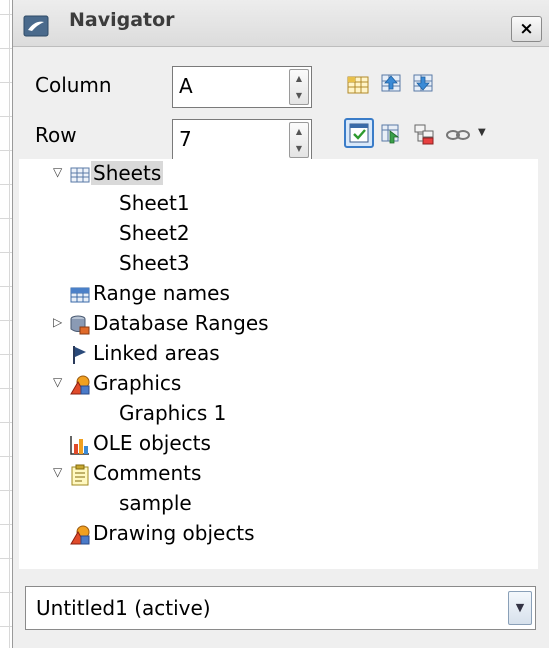 Image resolution: width=549 pixels, height=648 pixels. What do you see at coordinates (242, 87) in the screenshot?
I see `column-spinbox: A ▲ ▼` at bounding box center [242, 87].